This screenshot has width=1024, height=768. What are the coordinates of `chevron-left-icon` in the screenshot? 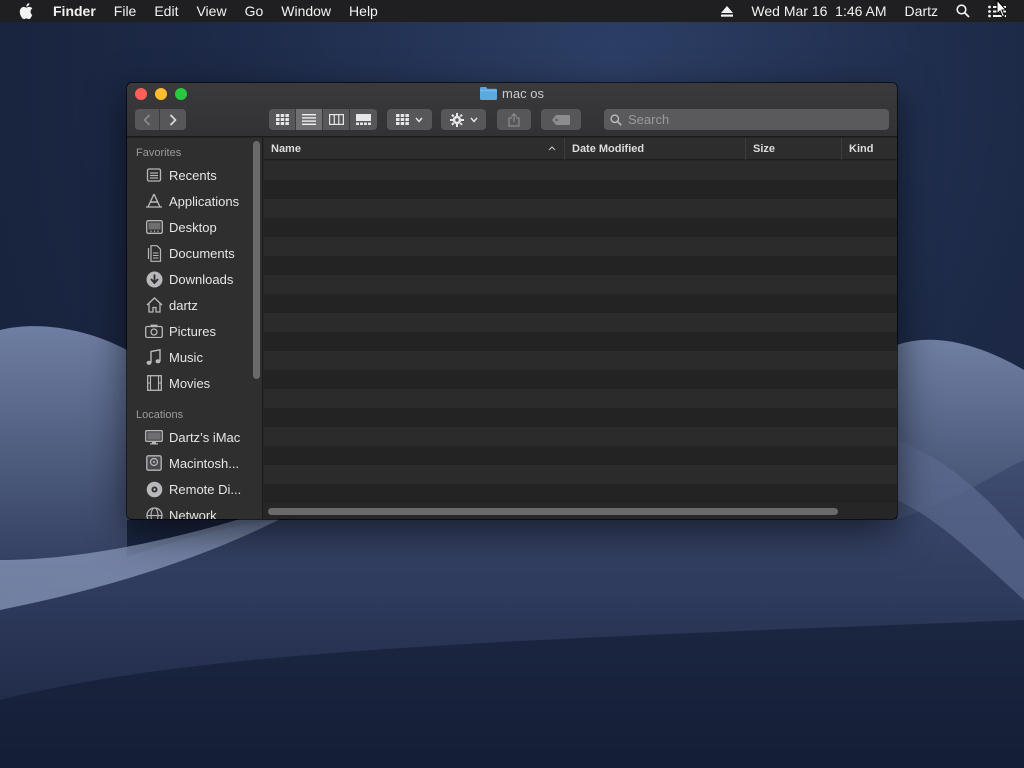 It's located at (147, 119).